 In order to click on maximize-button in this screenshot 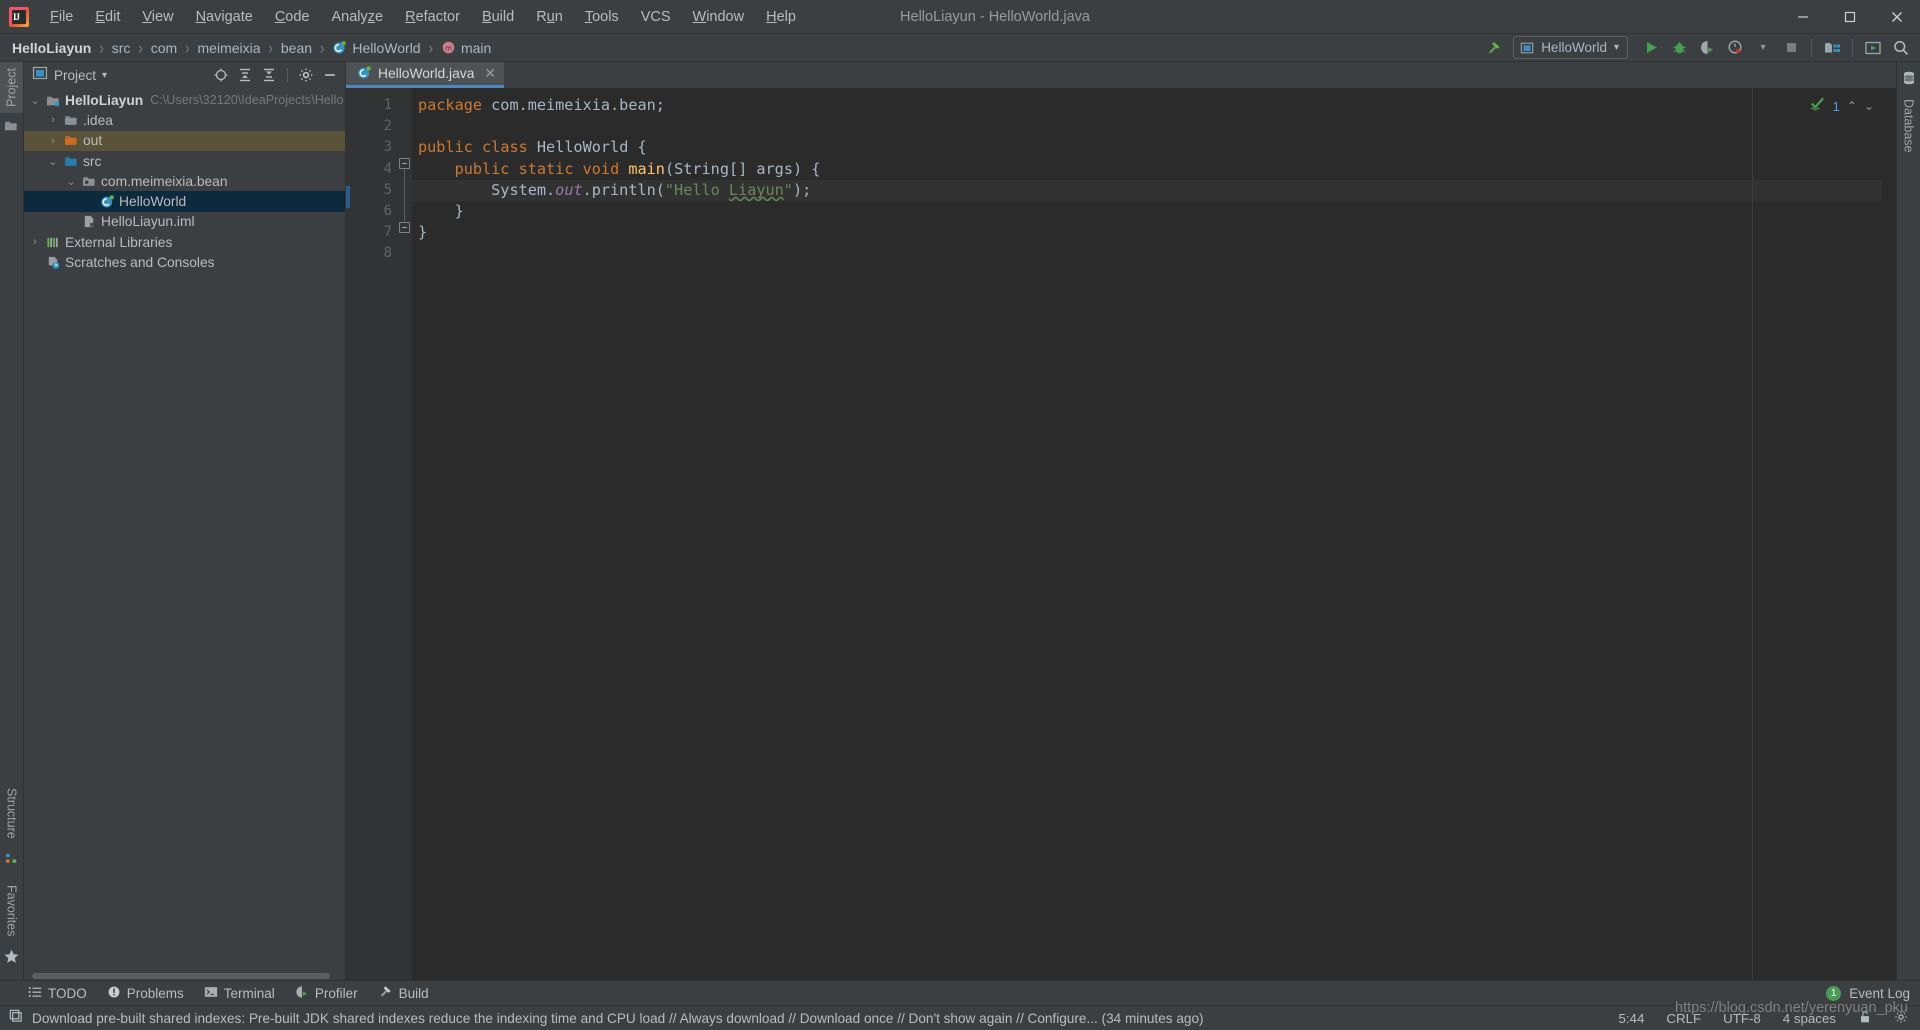, I will do `click(1849, 16)`.